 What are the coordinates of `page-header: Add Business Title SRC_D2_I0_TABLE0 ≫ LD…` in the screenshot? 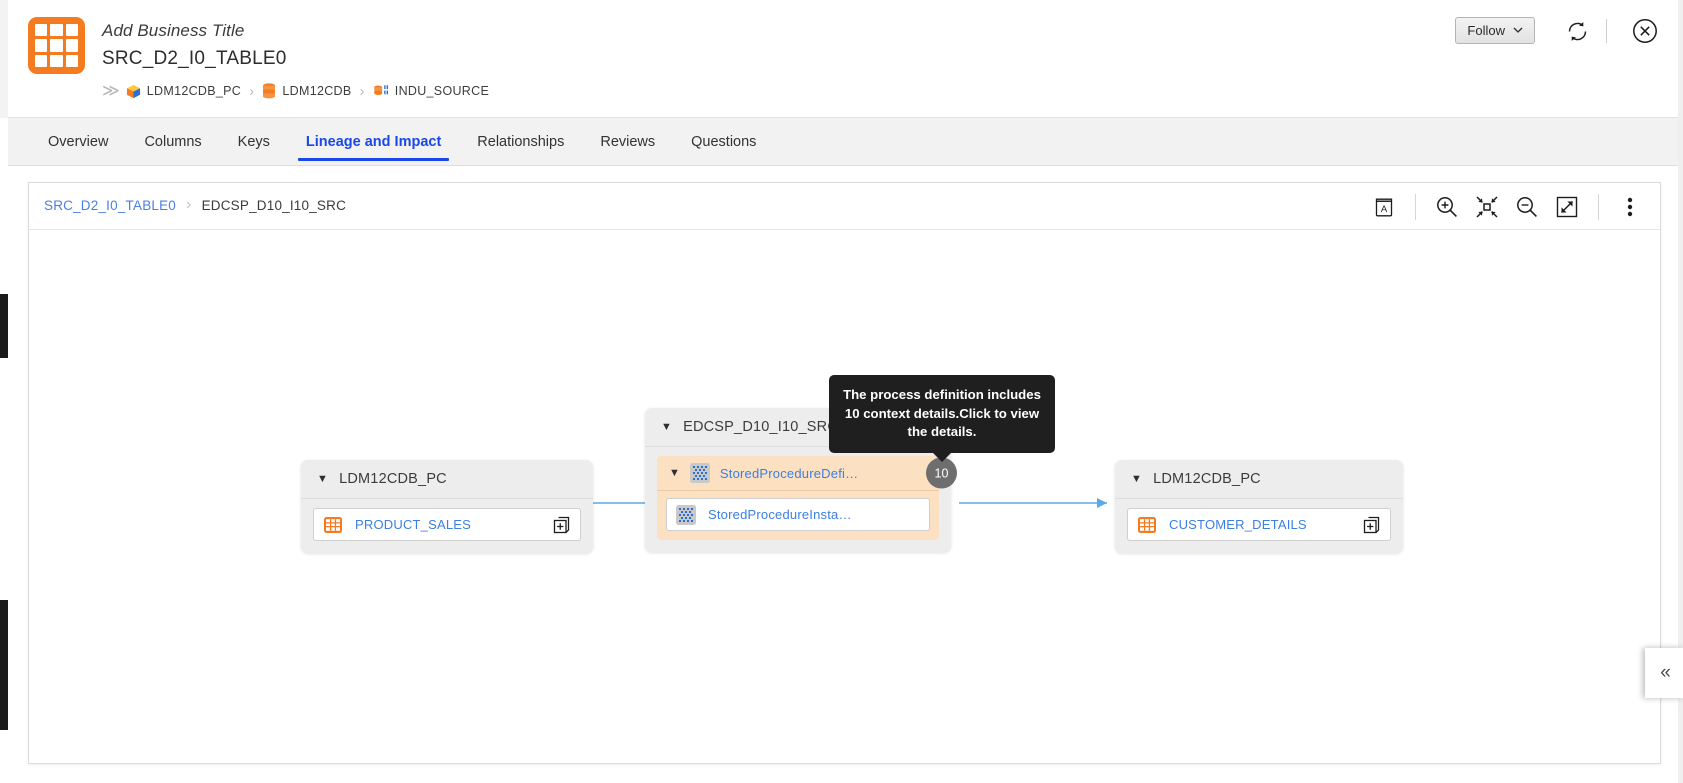 It's located at (845, 59).